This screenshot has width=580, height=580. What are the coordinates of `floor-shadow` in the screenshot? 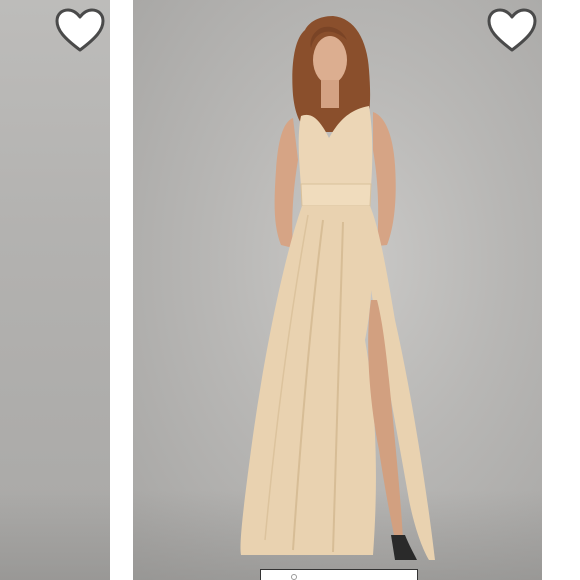 It's located at (55, 535).